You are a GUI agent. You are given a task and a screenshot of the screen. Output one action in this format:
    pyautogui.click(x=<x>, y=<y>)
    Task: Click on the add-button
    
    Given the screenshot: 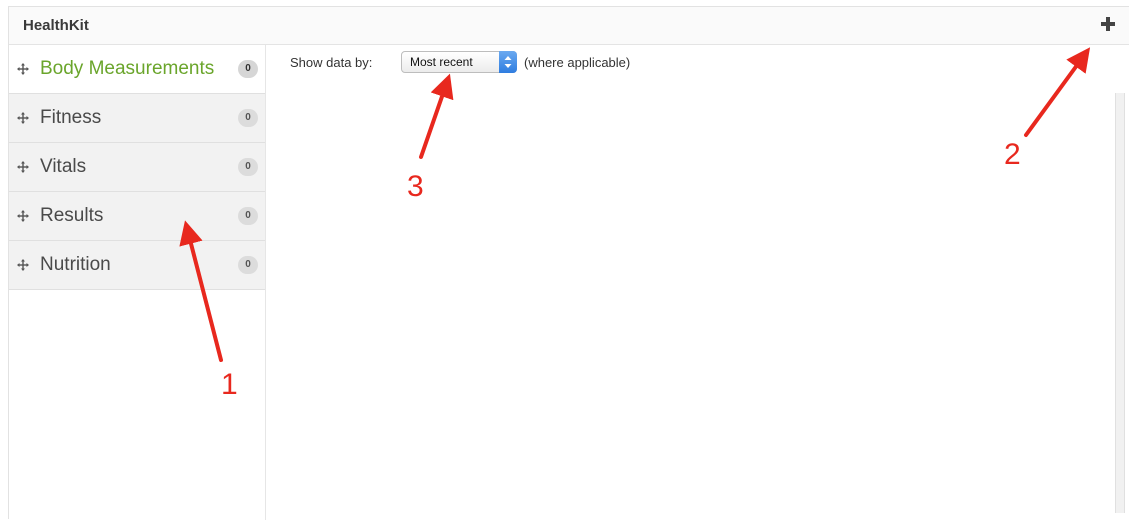 What is the action you would take?
    pyautogui.click(x=1108, y=24)
    